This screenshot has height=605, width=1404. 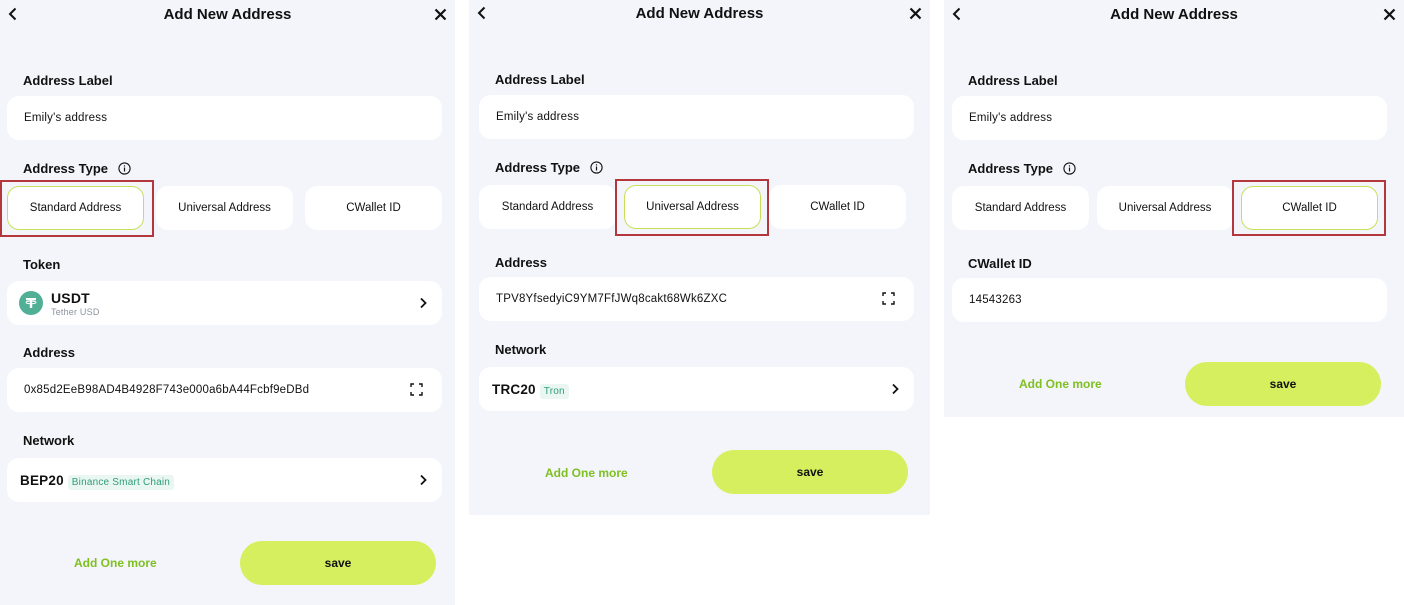 I want to click on network-chain-tag: Tron, so click(x=554, y=391).